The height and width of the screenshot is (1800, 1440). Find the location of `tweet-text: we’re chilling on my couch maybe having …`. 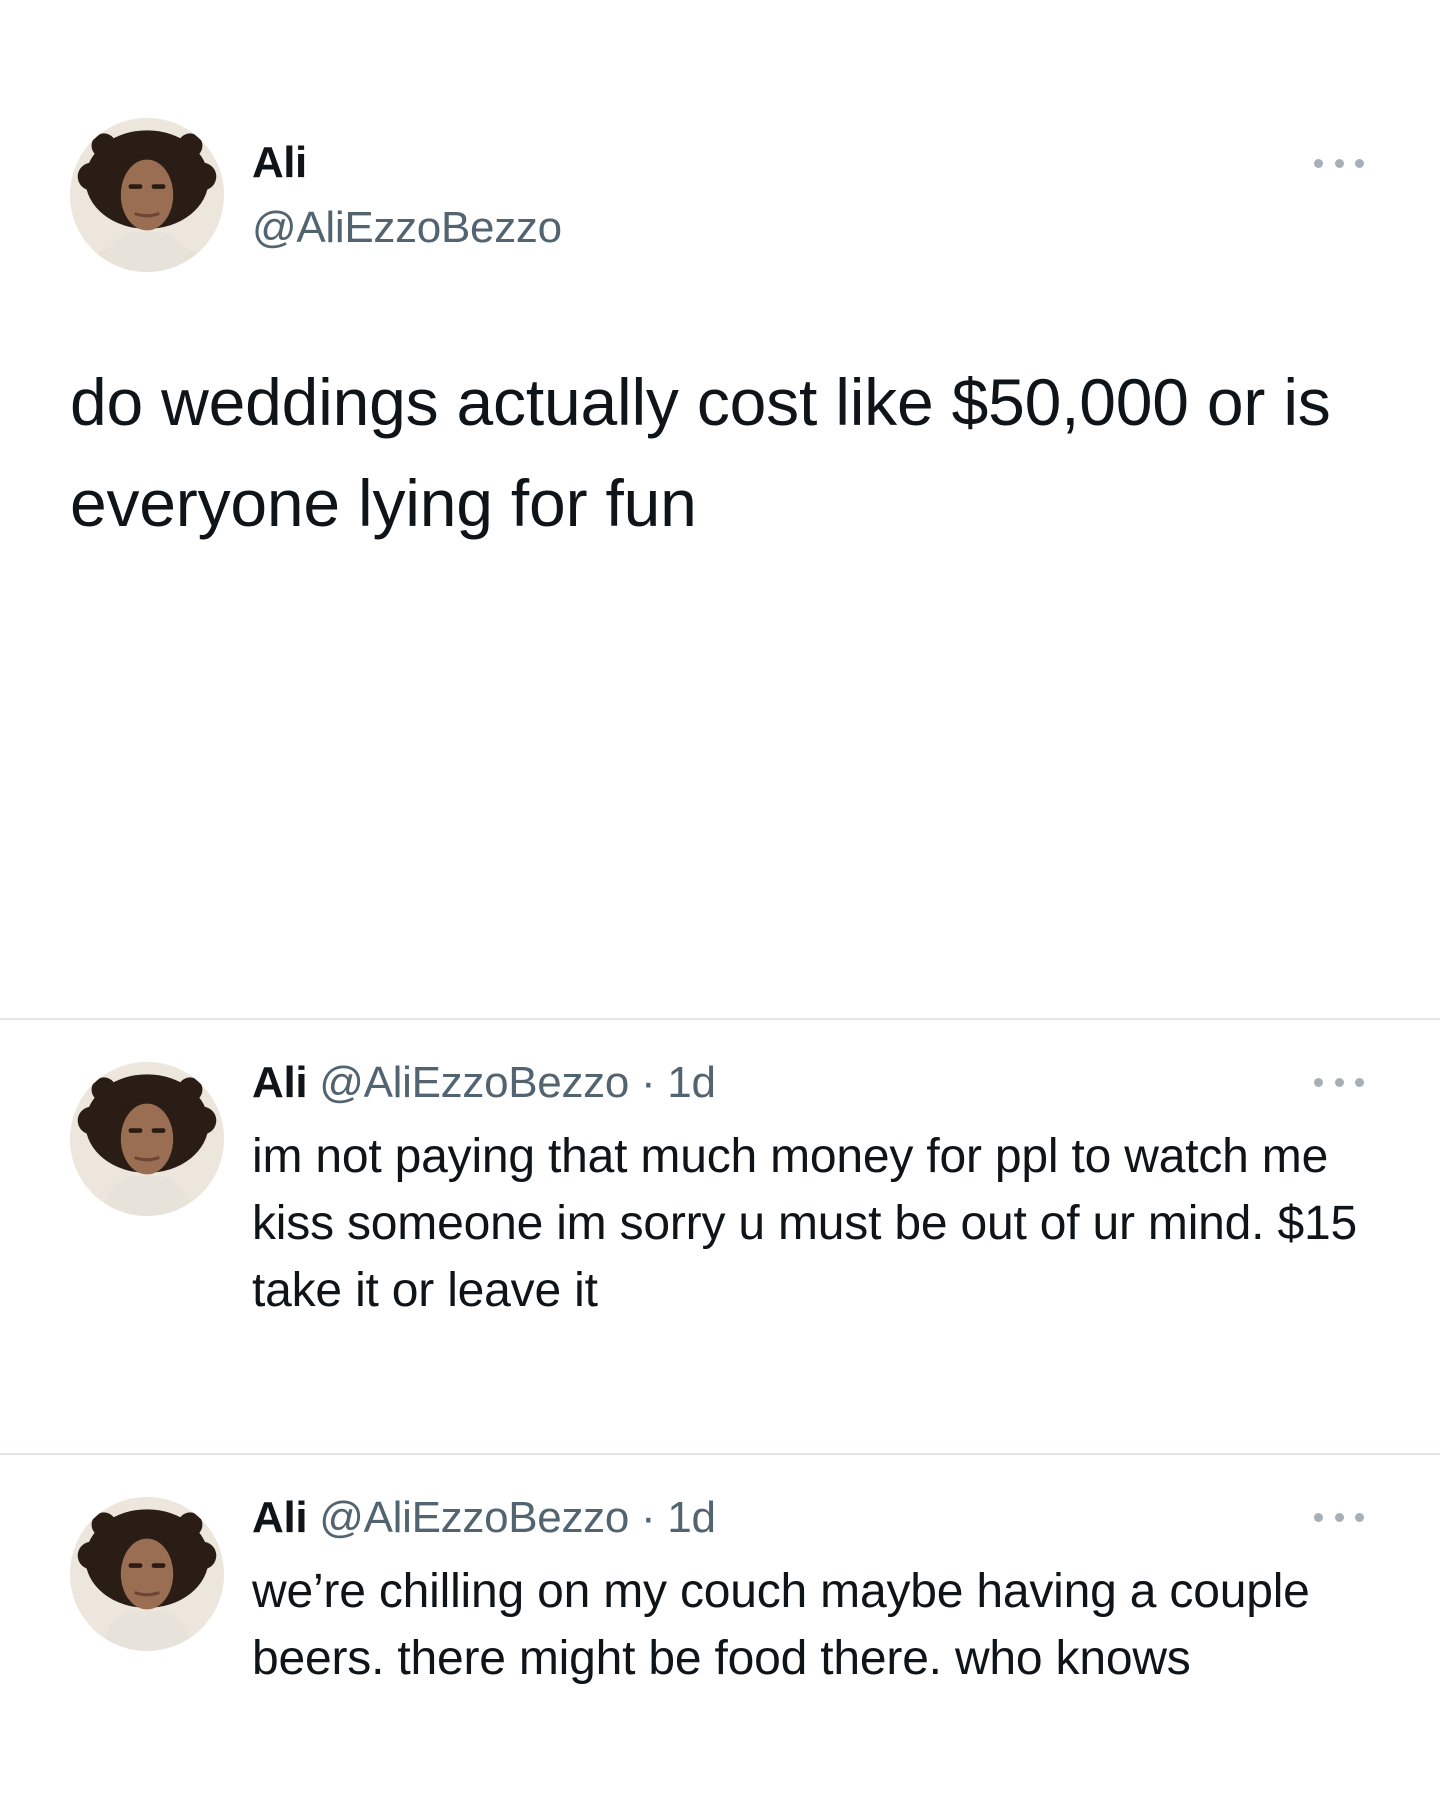

tweet-text: we’re chilling on my couch maybe having … is located at coordinates (781, 1625).